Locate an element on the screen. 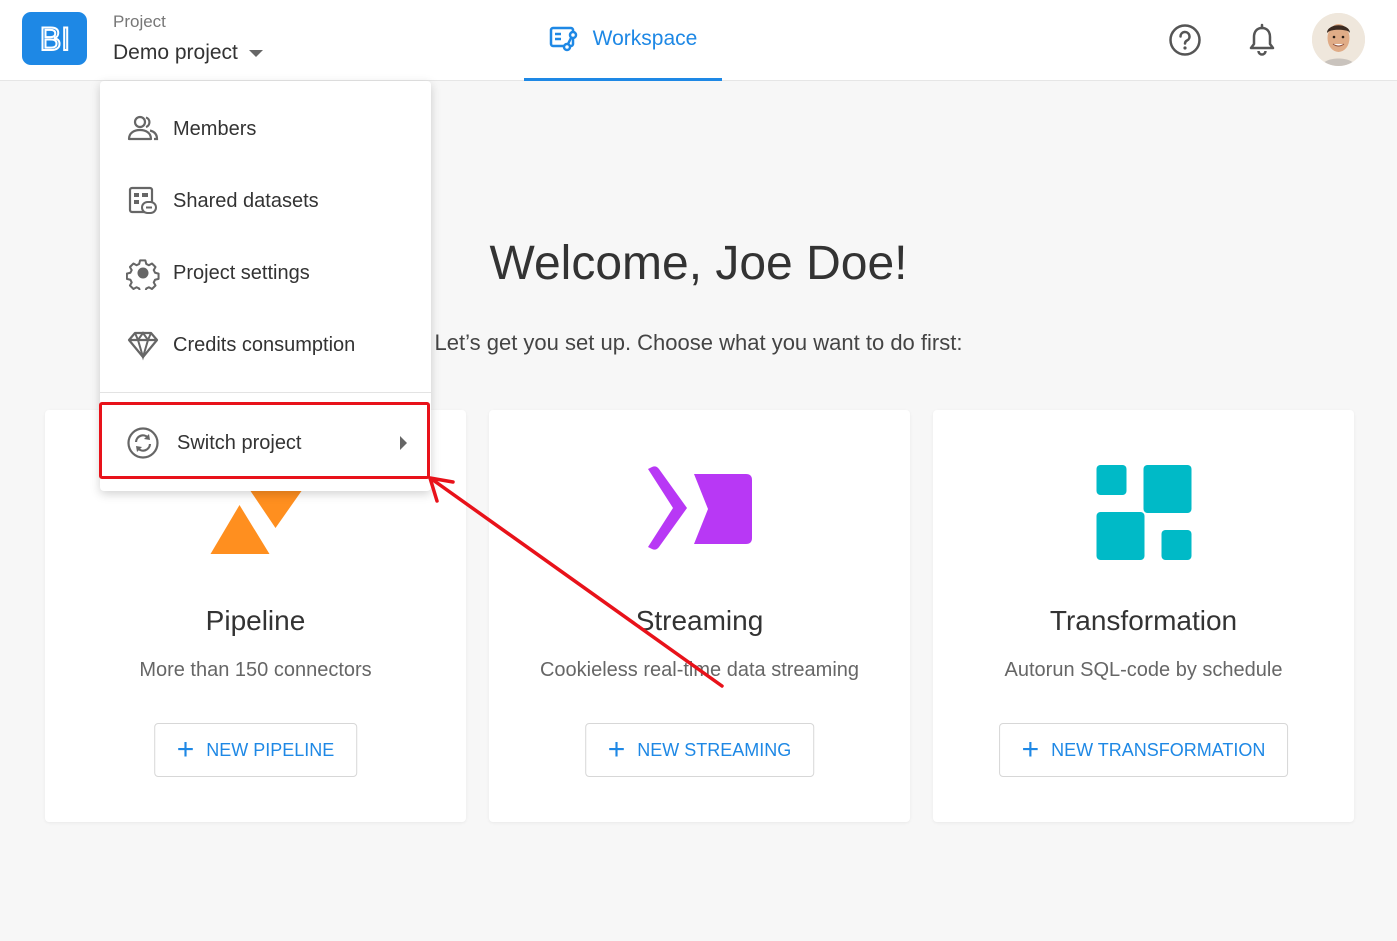 The image size is (1397, 941). tab-workspace-label: Workspace is located at coordinates (645, 38).